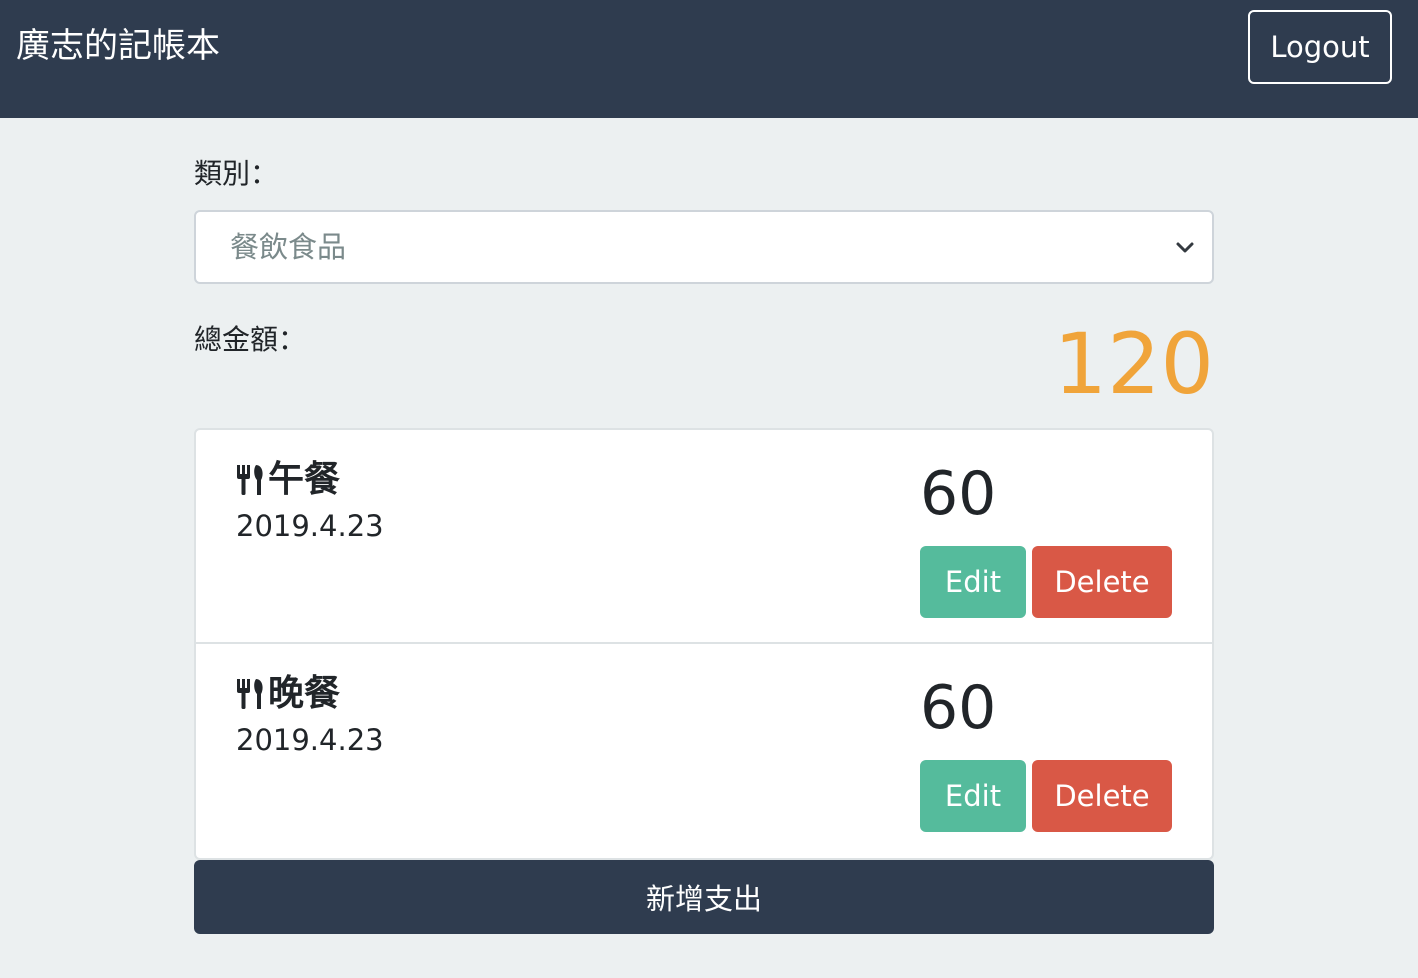 This screenshot has height=978, width=1418. Describe the element at coordinates (704, 897) in the screenshot. I see `add-expense-button: 新增支出` at that location.